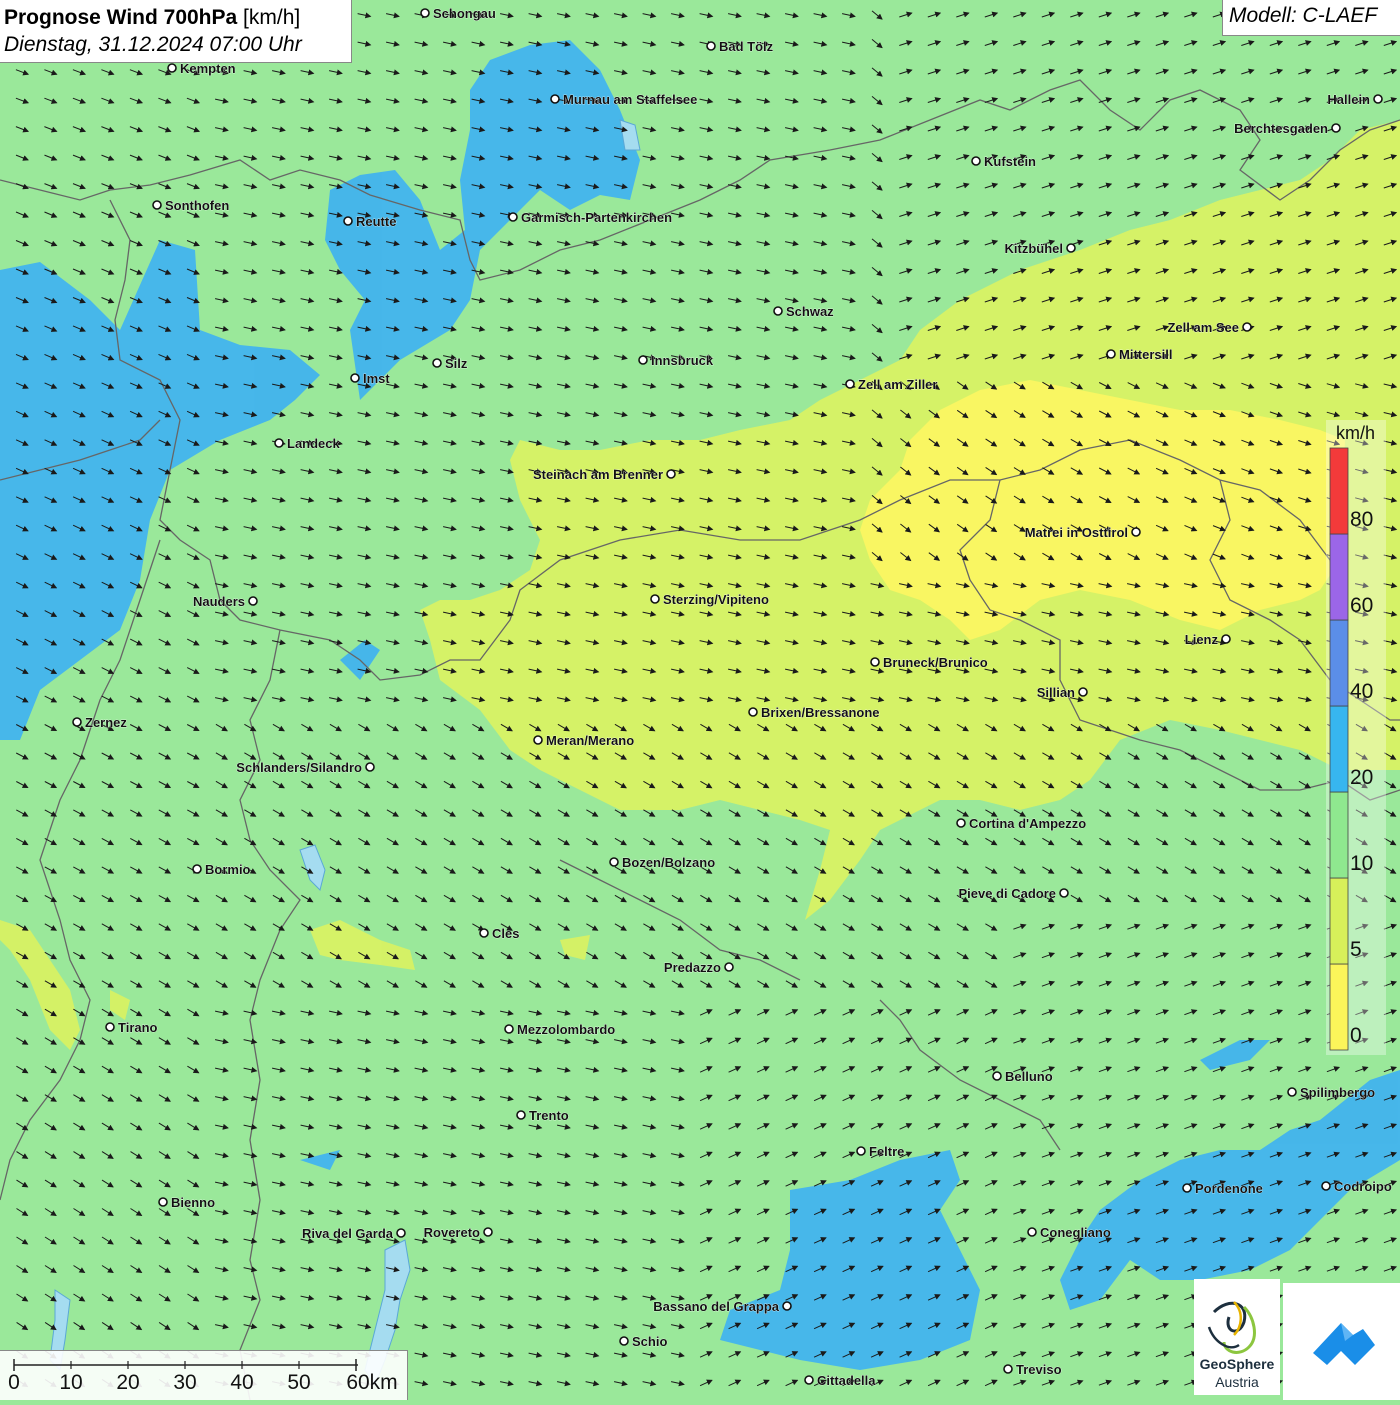  I want to click on legend-label: 60, so click(1362, 605).